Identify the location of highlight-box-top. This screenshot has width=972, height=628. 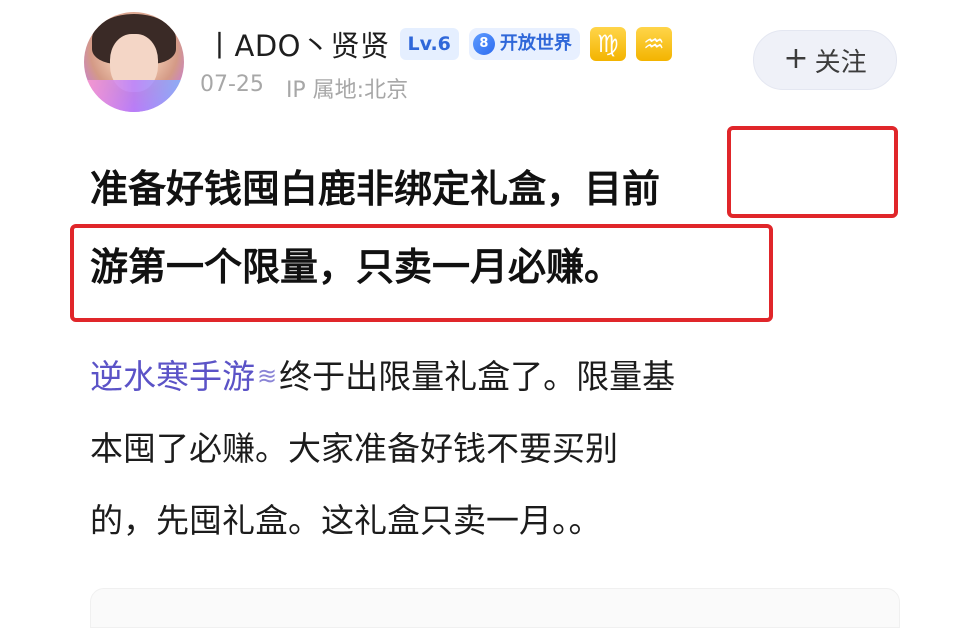
(812, 172).